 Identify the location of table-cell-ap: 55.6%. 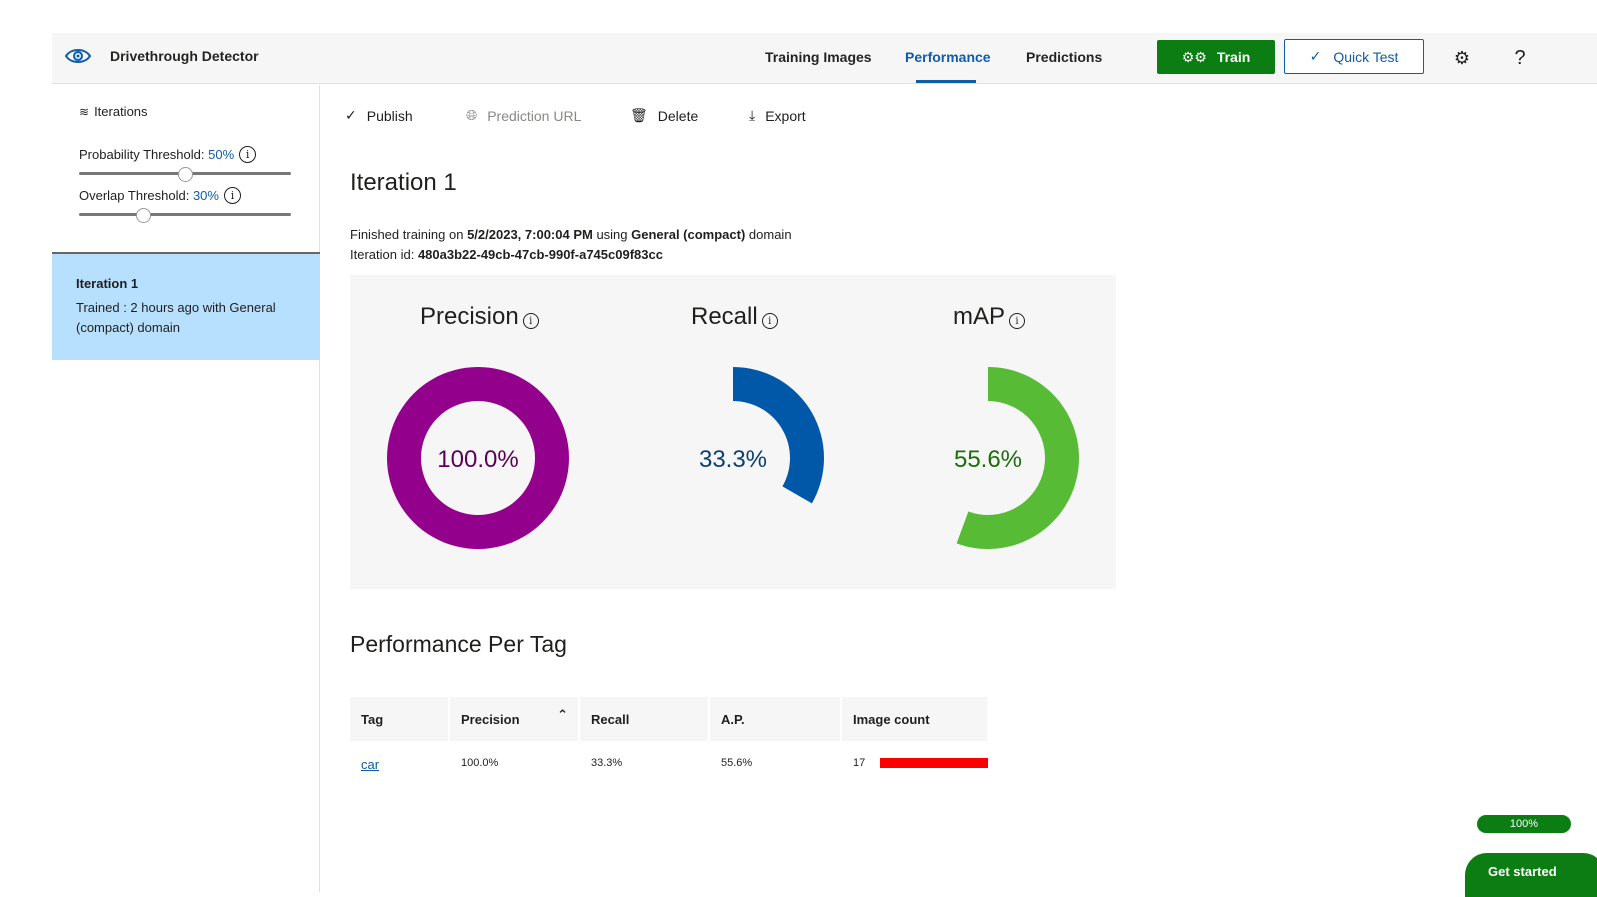
(737, 763).